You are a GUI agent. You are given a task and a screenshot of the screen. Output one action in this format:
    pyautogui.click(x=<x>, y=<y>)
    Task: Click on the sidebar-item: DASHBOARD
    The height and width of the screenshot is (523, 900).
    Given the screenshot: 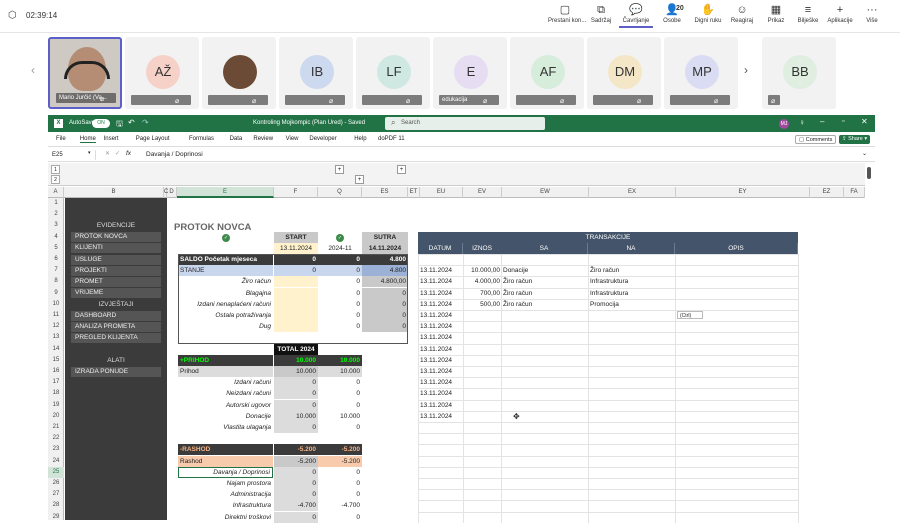 What is the action you would take?
    pyautogui.click(x=116, y=315)
    